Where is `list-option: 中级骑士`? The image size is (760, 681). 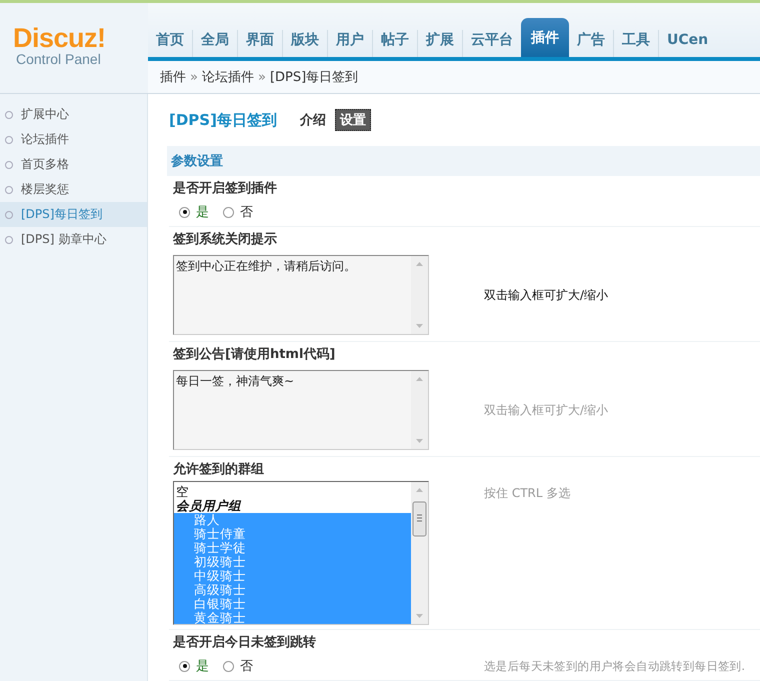 list-option: 中级骑士 is located at coordinates (292, 576).